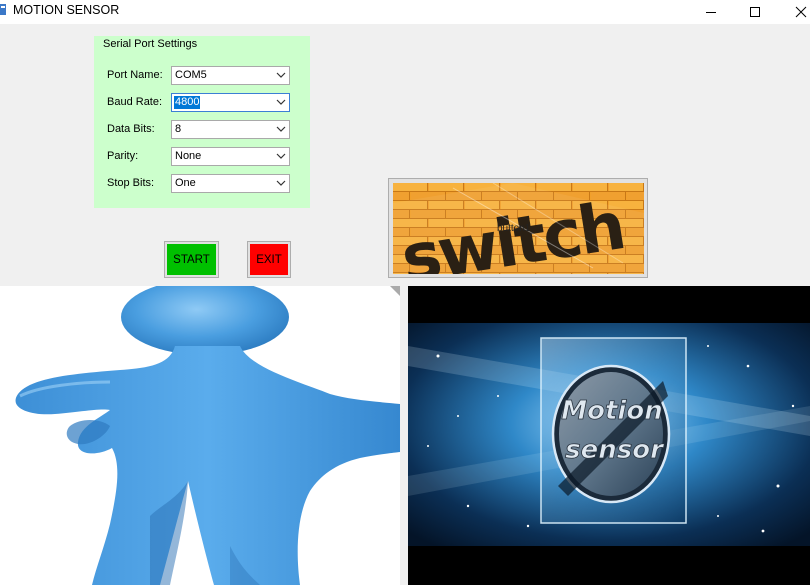 This screenshot has height=585, width=810. What do you see at coordinates (405, 12) in the screenshot?
I see `title-bar: MOTION SENSOR` at bounding box center [405, 12].